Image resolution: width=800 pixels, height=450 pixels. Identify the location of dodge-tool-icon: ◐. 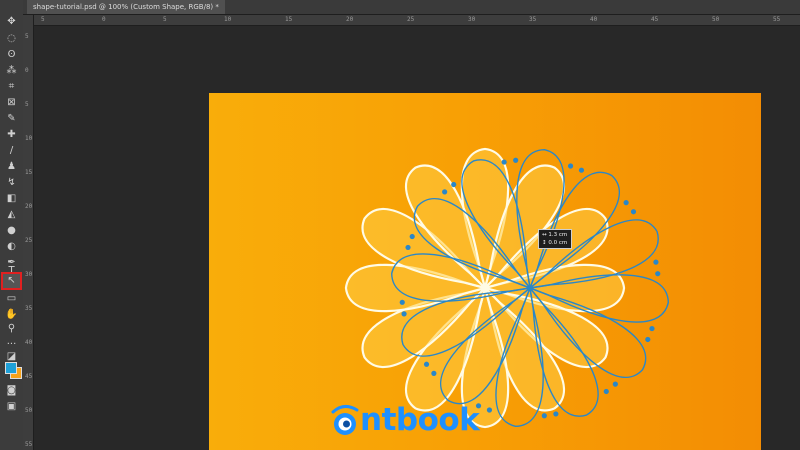
(11, 247).